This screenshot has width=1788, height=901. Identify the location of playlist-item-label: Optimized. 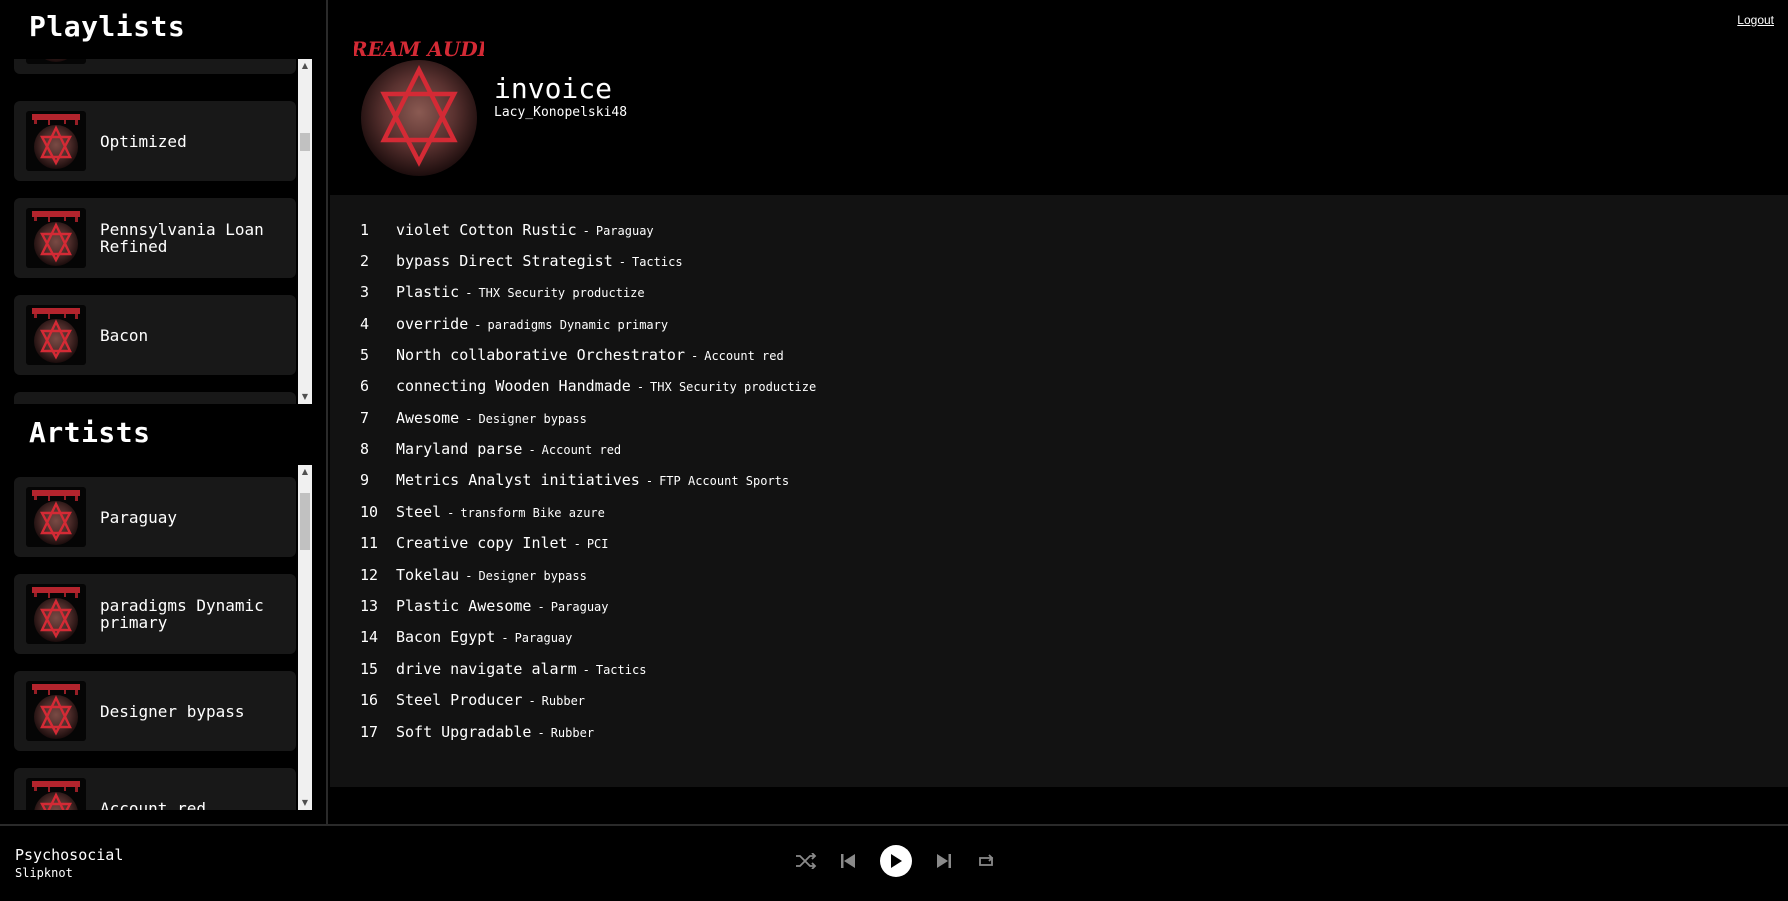
(143, 141).